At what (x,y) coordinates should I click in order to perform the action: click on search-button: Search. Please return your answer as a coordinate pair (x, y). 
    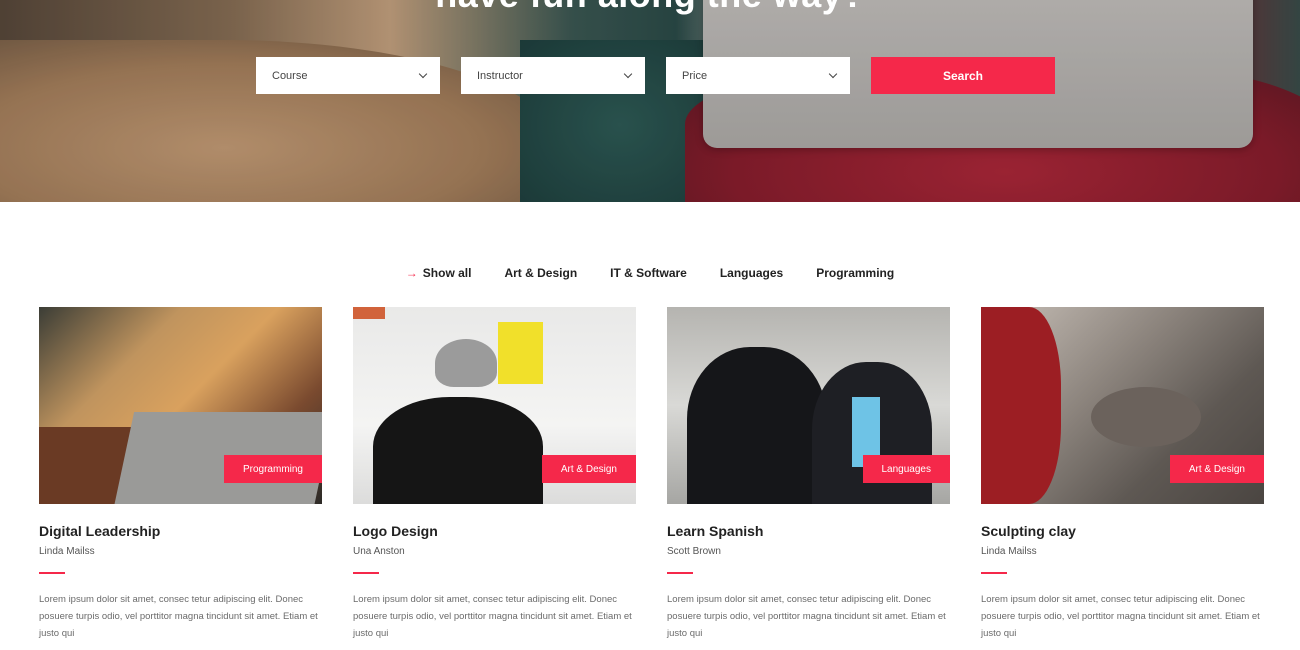
    Looking at the image, I should click on (963, 75).